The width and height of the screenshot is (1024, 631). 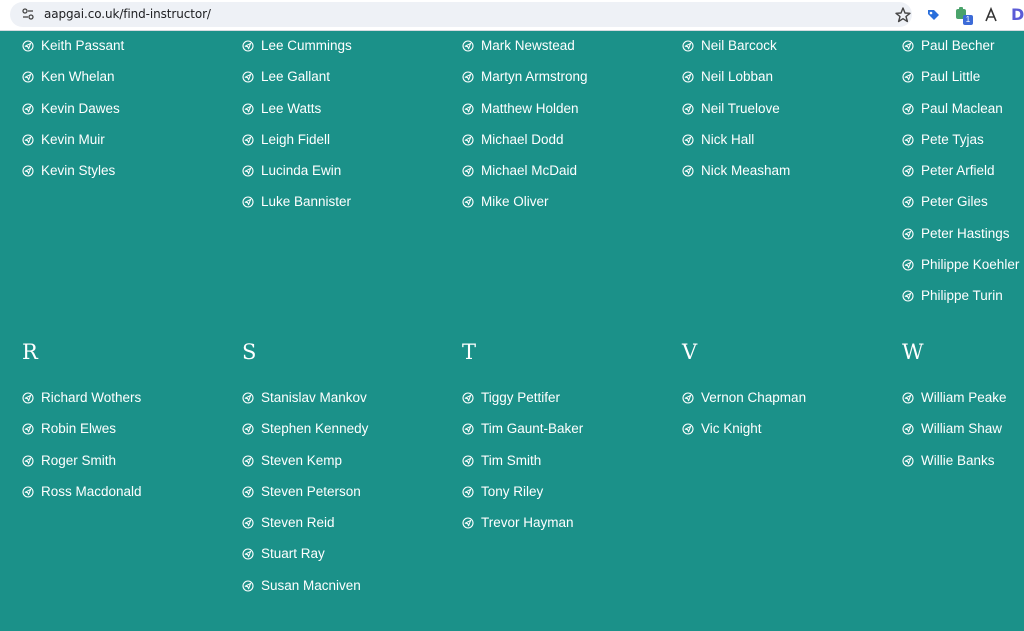 I want to click on instructor-name: Lee Cummings, so click(x=306, y=46).